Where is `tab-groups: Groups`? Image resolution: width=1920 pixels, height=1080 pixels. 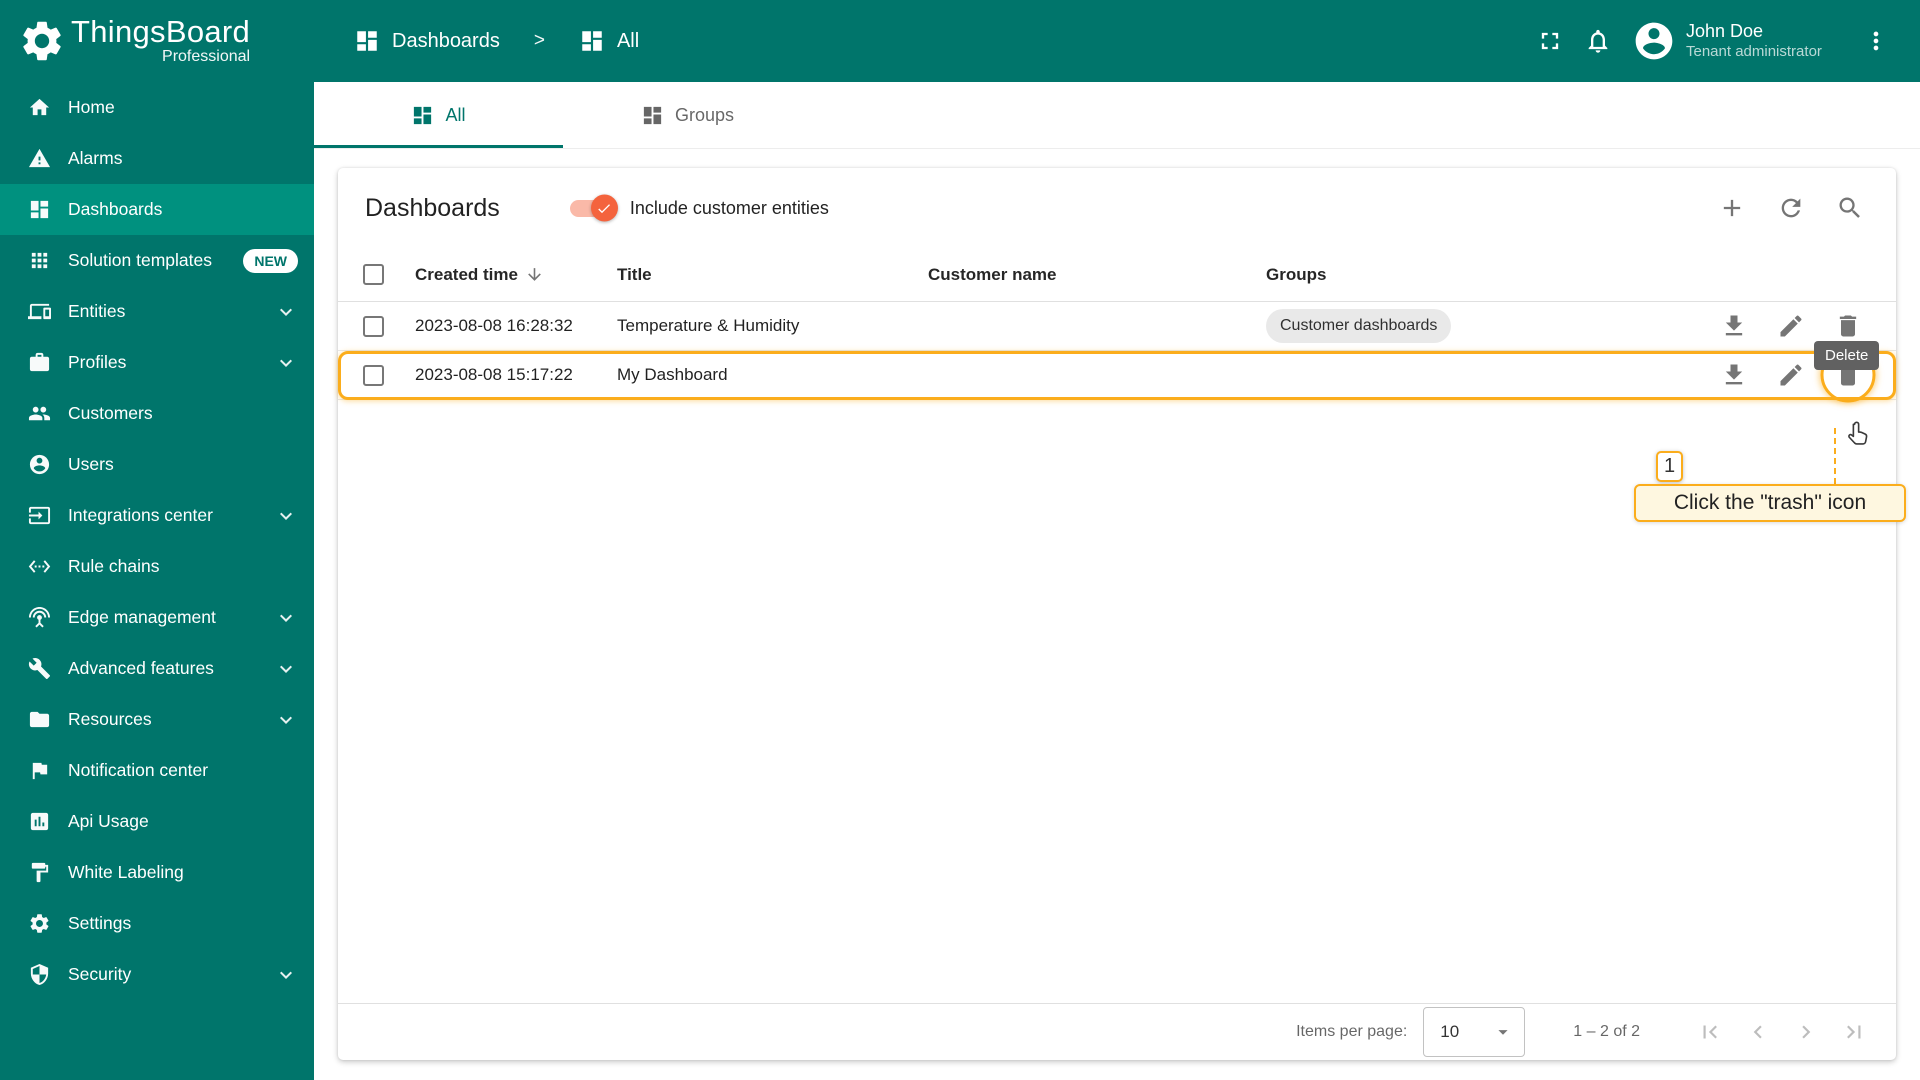 tab-groups: Groups is located at coordinates (687, 115).